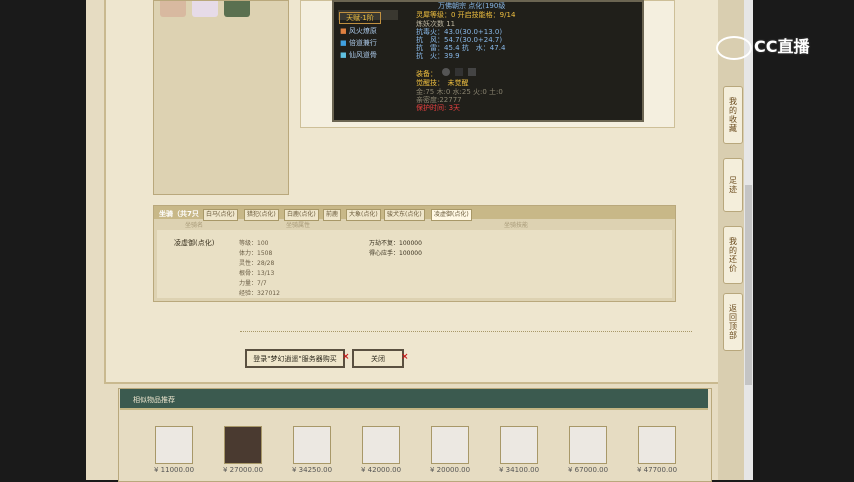 The image size is (854, 482). Describe the element at coordinates (154, 400) in the screenshot. I see `recommend-title: 相似物品推荐` at that location.